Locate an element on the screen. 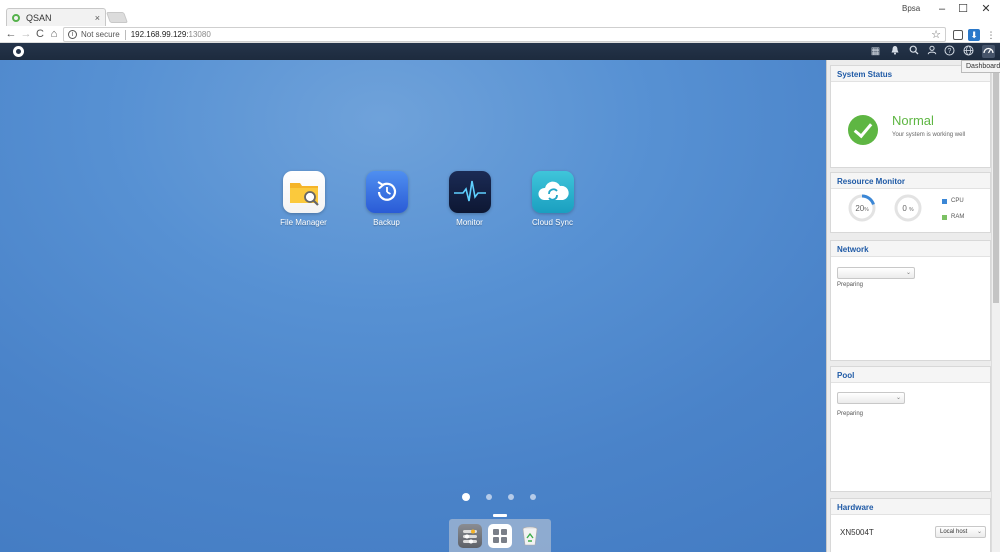 This screenshot has width=1000, height=552. info-icon: i is located at coordinates (72, 34).